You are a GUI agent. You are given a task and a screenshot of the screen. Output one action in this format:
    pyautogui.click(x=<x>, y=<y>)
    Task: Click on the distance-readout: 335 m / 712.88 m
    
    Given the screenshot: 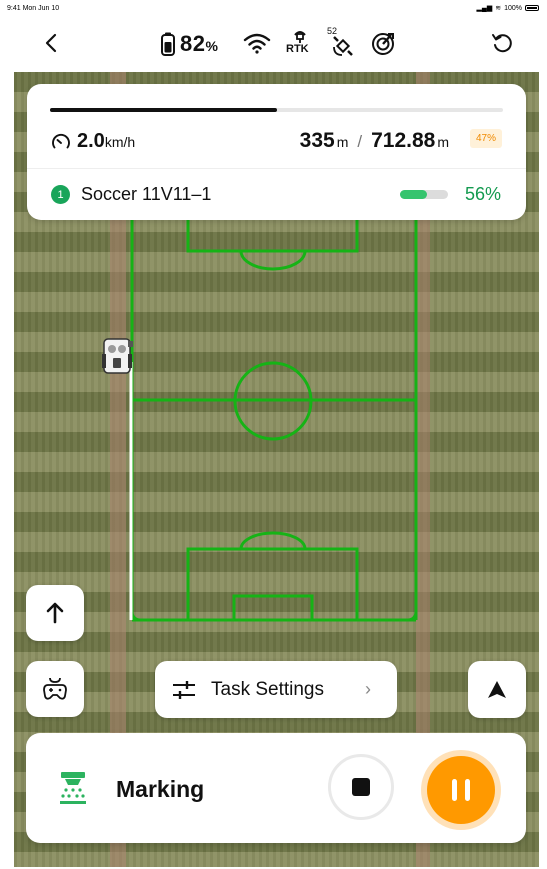 What is the action you would take?
    pyautogui.click(x=374, y=141)
    